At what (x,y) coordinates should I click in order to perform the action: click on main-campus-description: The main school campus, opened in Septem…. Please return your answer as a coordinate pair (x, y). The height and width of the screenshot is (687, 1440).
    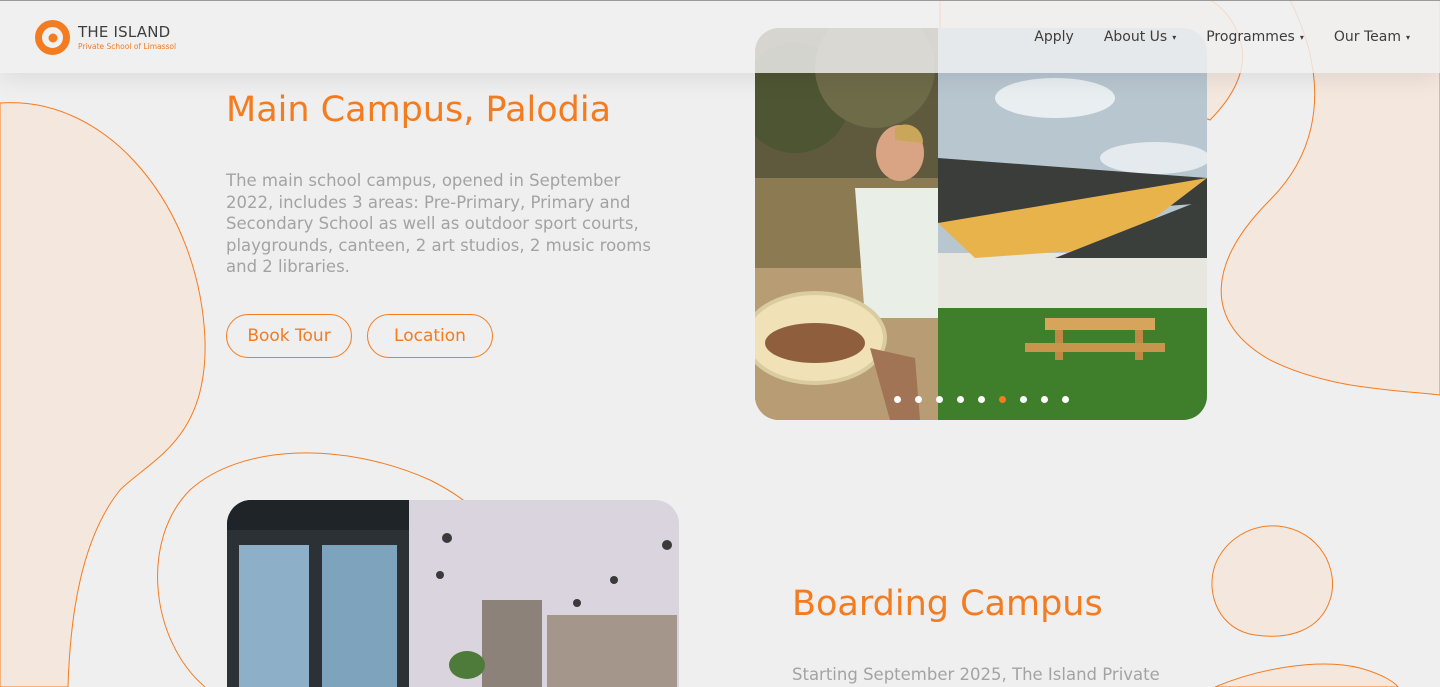
    Looking at the image, I should click on (438, 223).